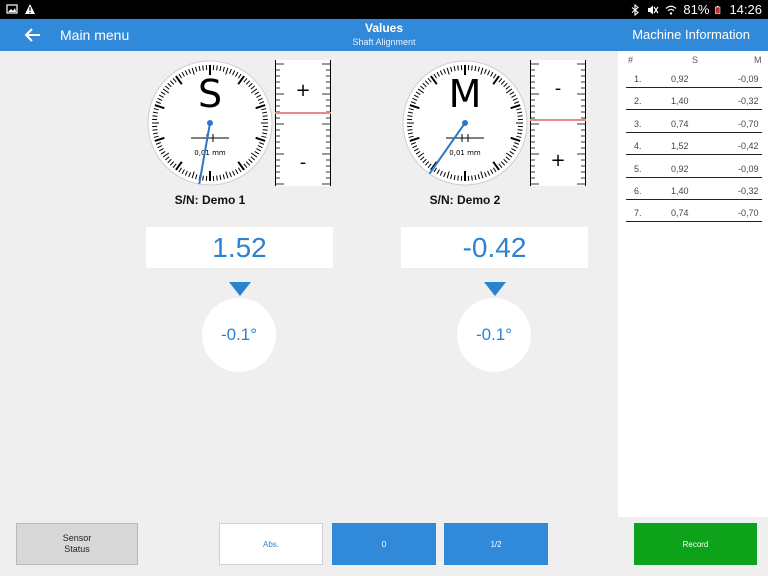 The image size is (768, 576). Describe the element at coordinates (384, 544) in the screenshot. I see `zero-button: 0` at that location.